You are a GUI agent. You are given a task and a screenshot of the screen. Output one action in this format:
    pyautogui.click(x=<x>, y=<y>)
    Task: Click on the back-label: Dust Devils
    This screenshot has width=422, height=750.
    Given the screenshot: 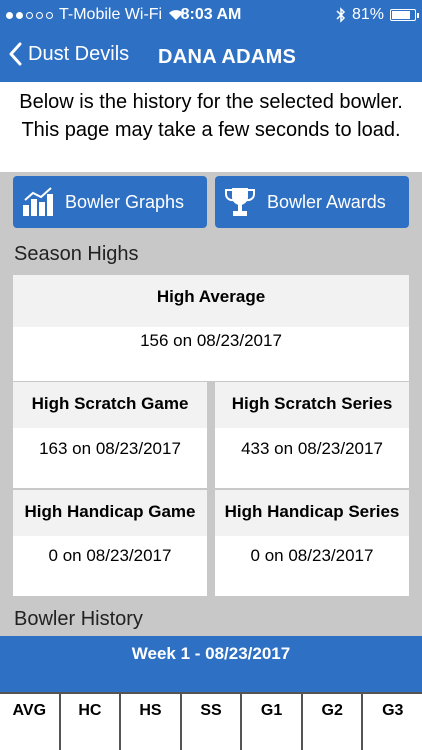 What is the action you would take?
    pyautogui.click(x=79, y=53)
    